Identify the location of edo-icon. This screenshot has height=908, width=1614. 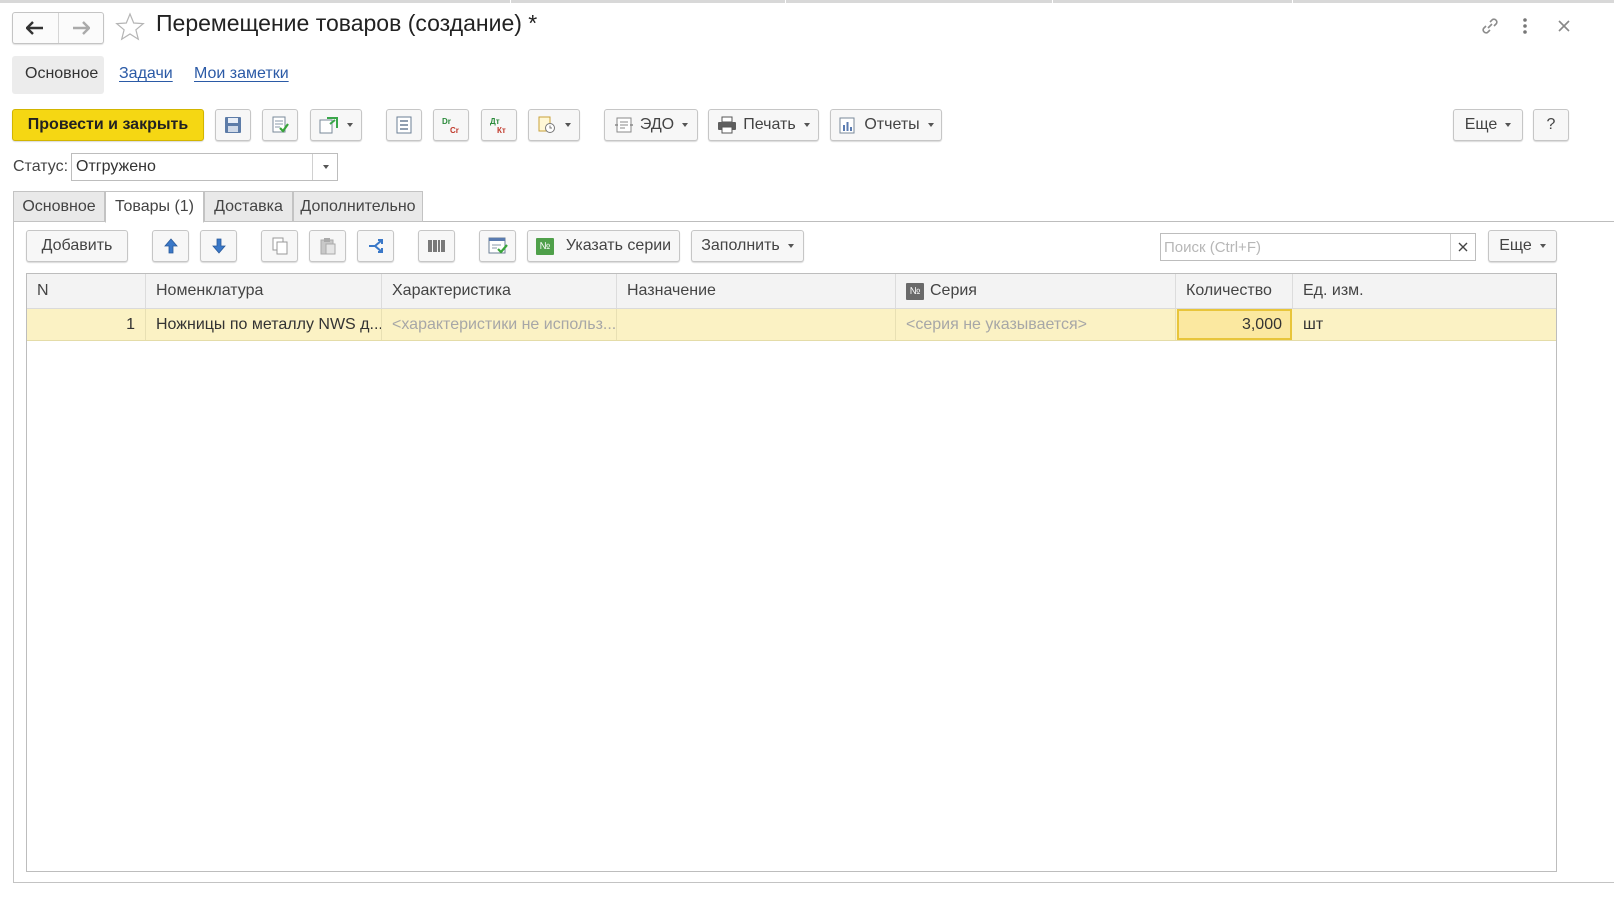
(623, 125).